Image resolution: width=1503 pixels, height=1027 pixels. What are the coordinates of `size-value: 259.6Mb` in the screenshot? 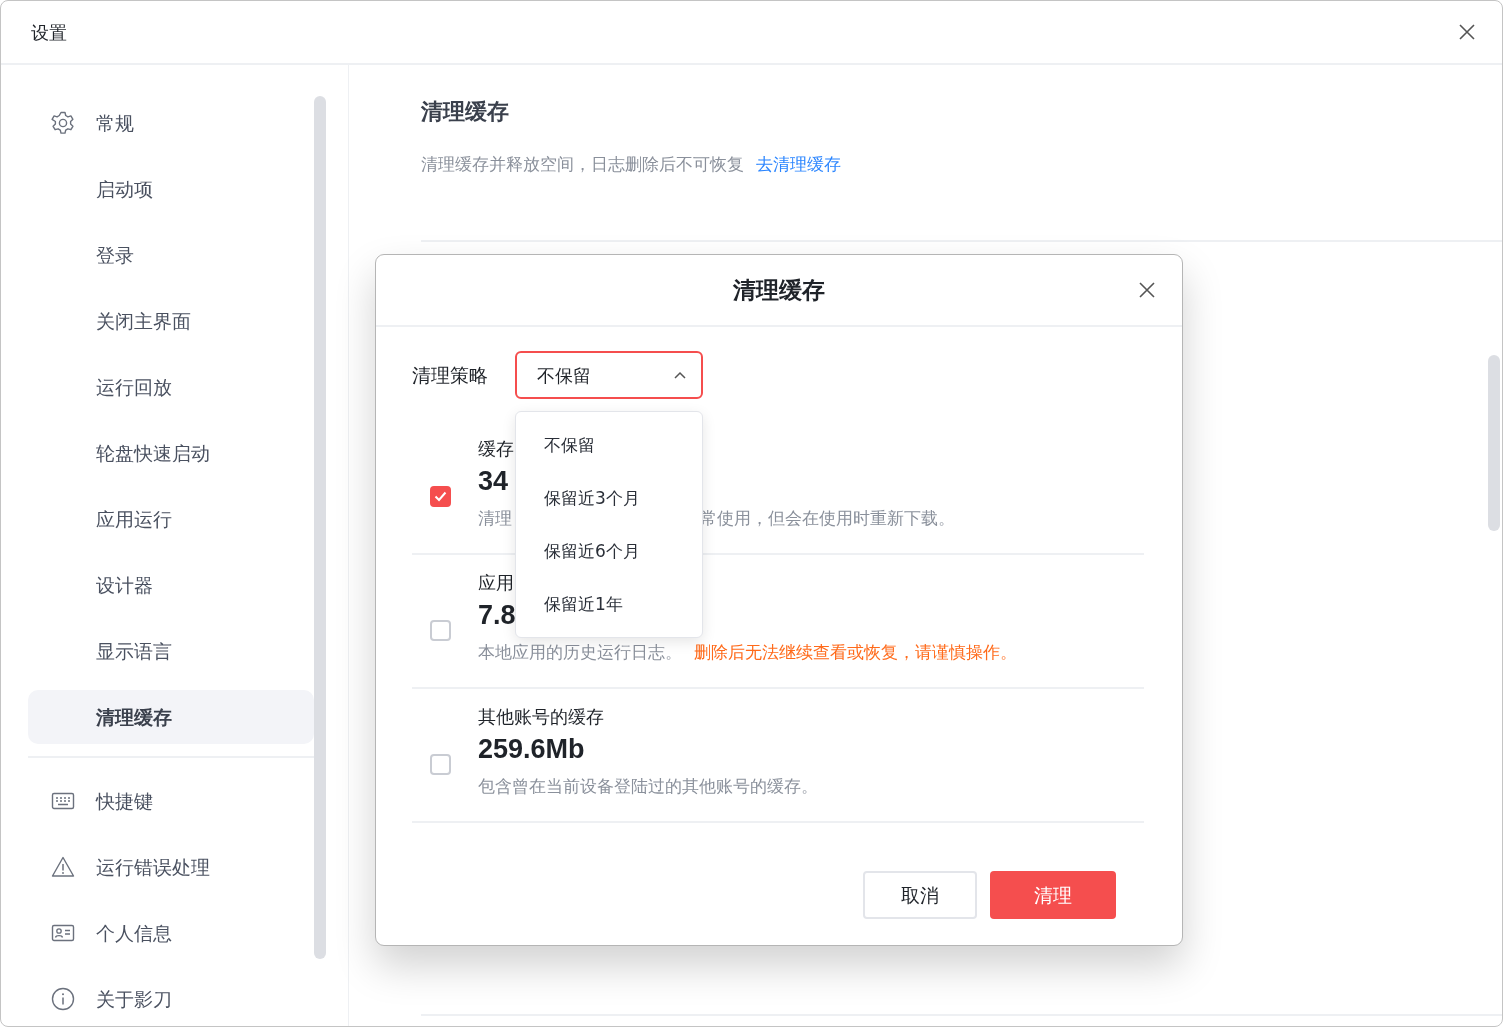 It's located at (531, 749).